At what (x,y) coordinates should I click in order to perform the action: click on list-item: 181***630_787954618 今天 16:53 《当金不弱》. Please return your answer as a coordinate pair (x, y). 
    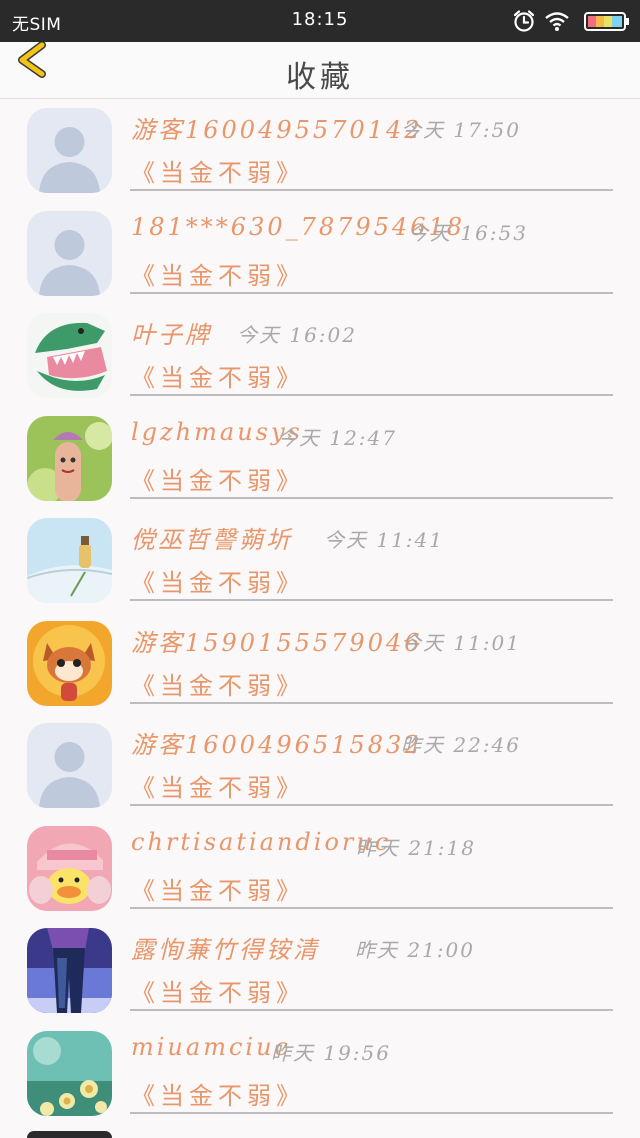
    Looking at the image, I should click on (320, 252).